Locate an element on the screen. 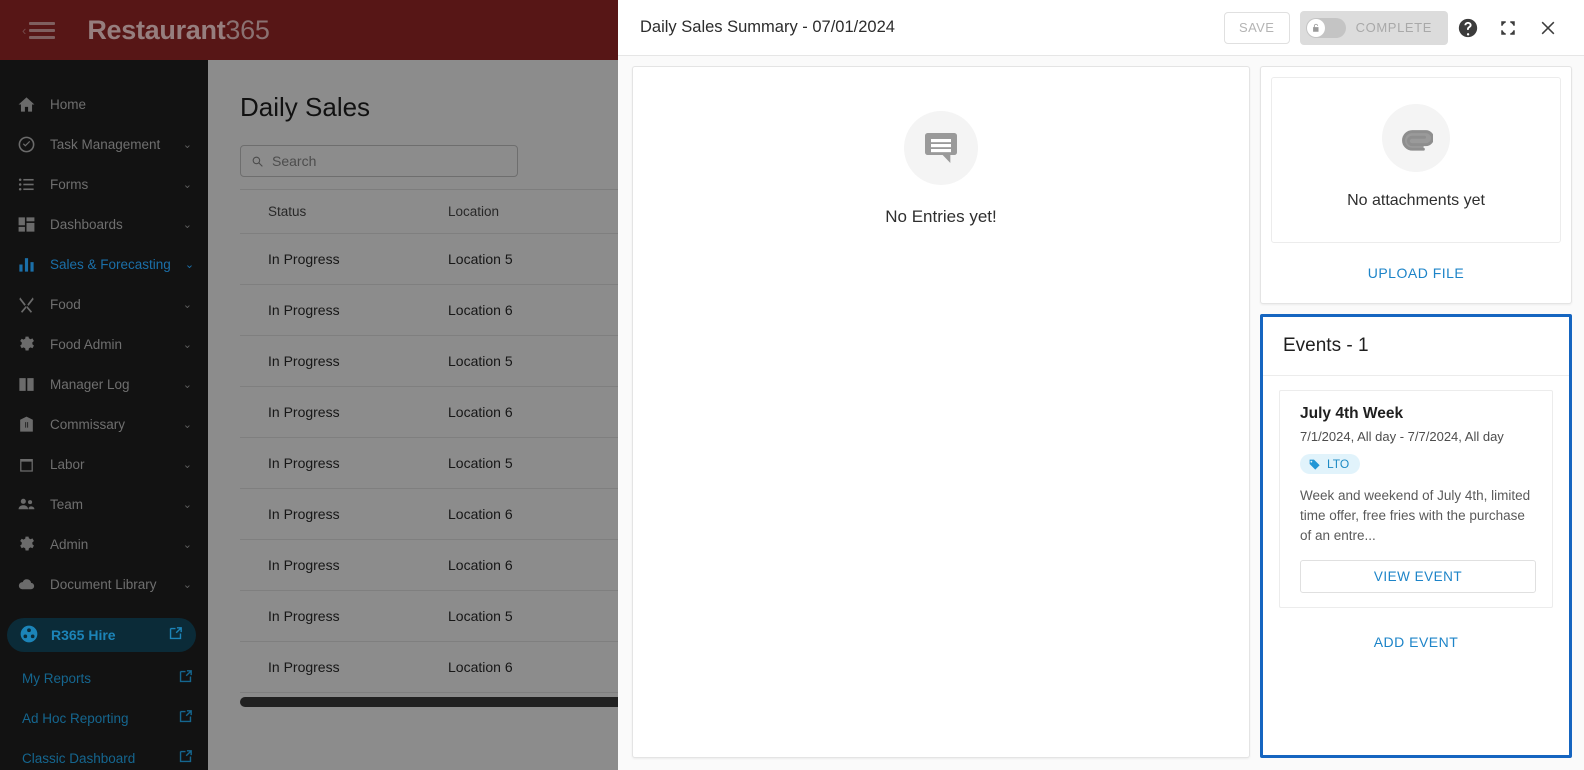  help-button is located at coordinates (1468, 28).